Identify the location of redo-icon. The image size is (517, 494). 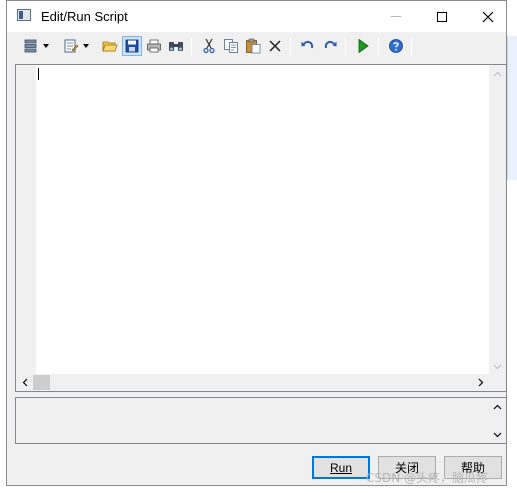
(330, 44).